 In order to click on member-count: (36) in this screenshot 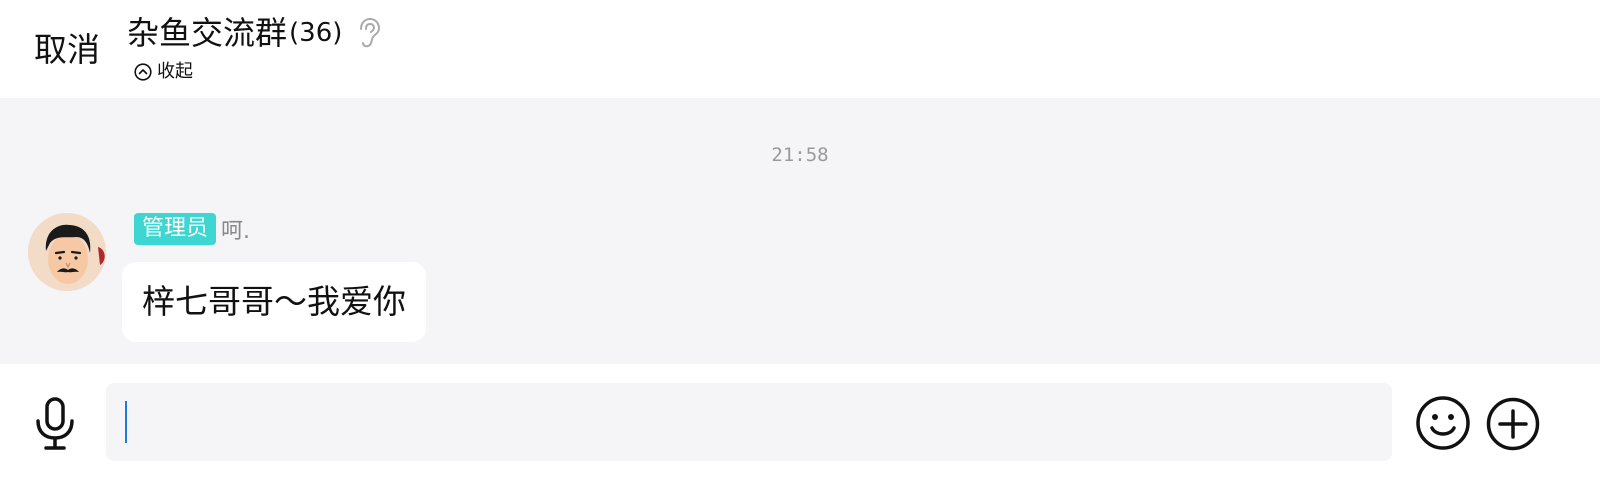, I will do `click(316, 33)`.